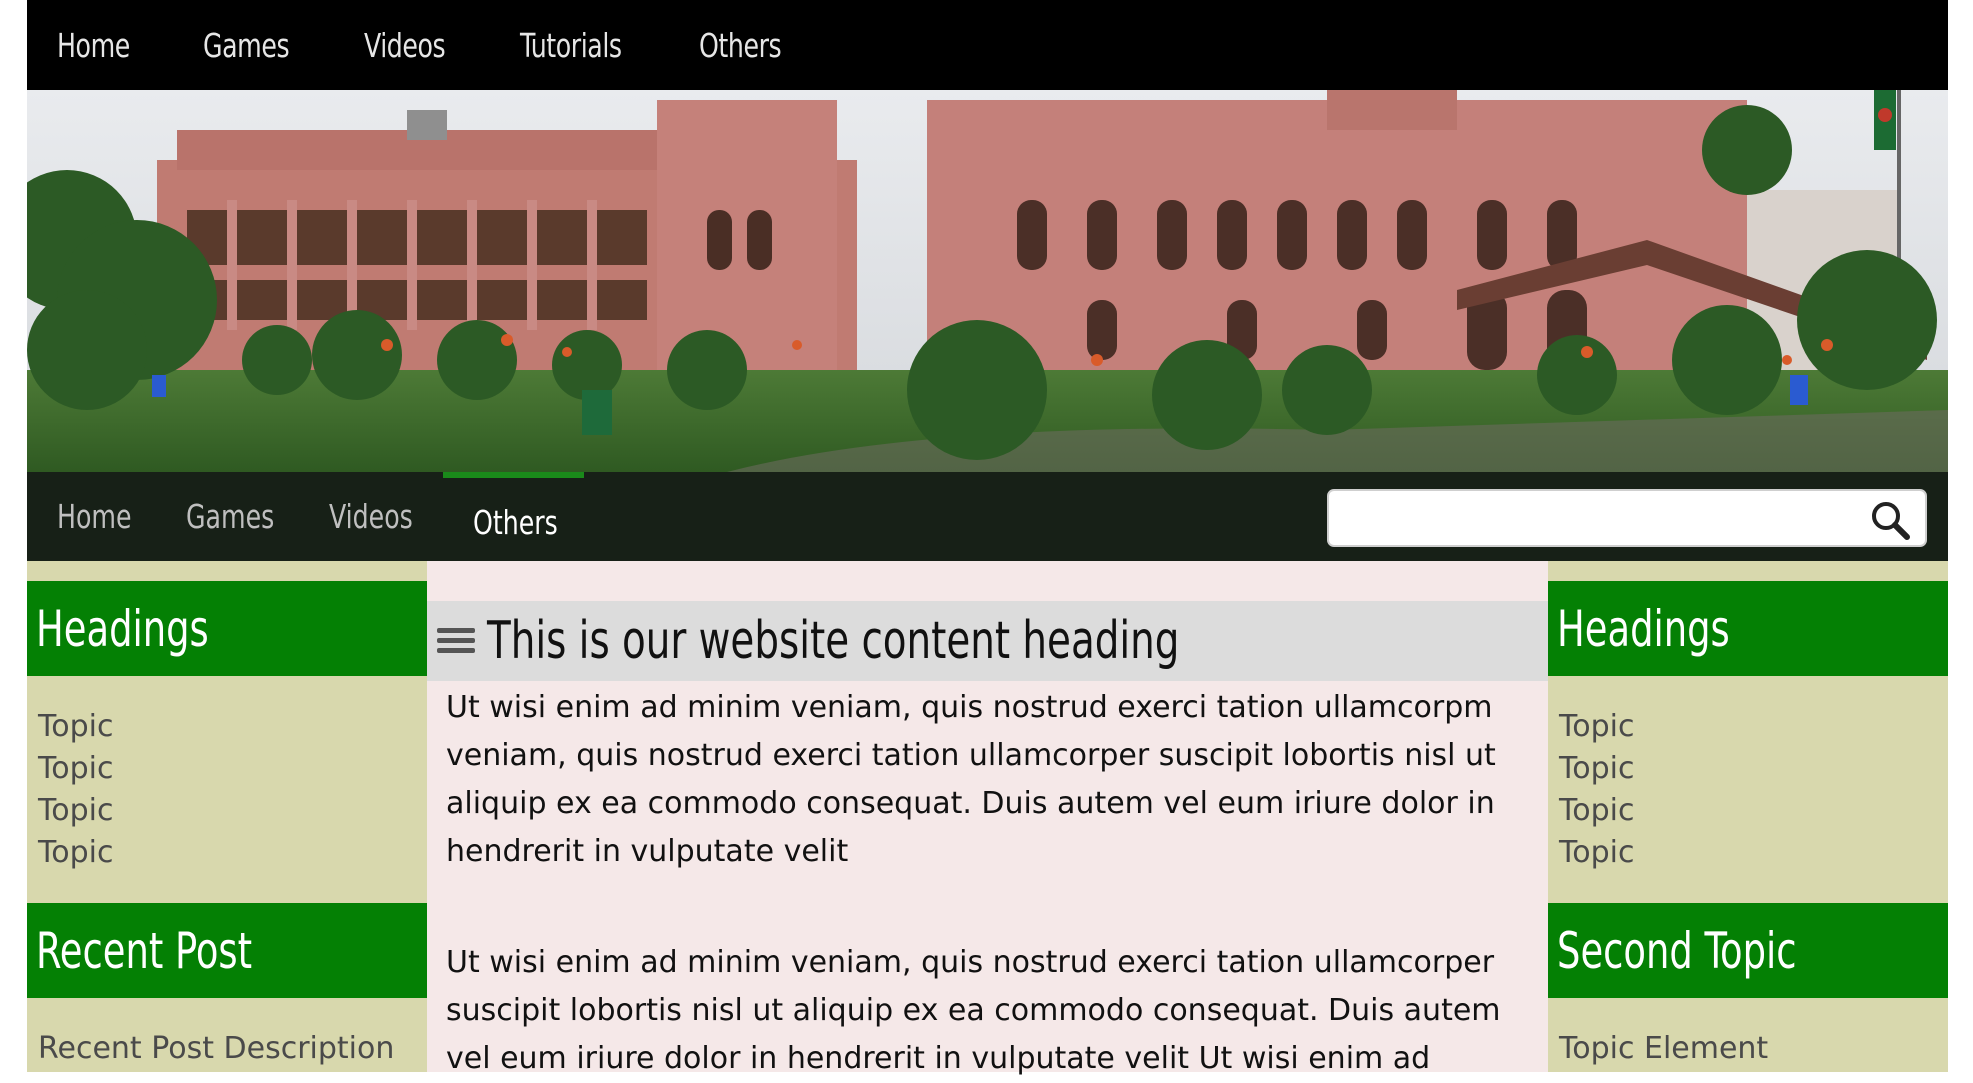 This screenshot has width=1973, height=1083. I want to click on sub-nav-others: Others, so click(515, 522).